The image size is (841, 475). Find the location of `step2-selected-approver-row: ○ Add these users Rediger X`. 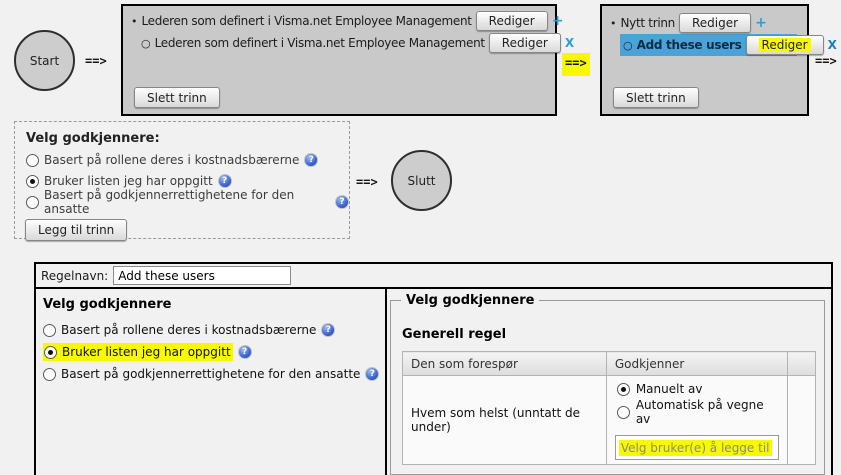

step2-selected-approver-row: ○ Add these users Rediger X is located at coordinates (728, 45).